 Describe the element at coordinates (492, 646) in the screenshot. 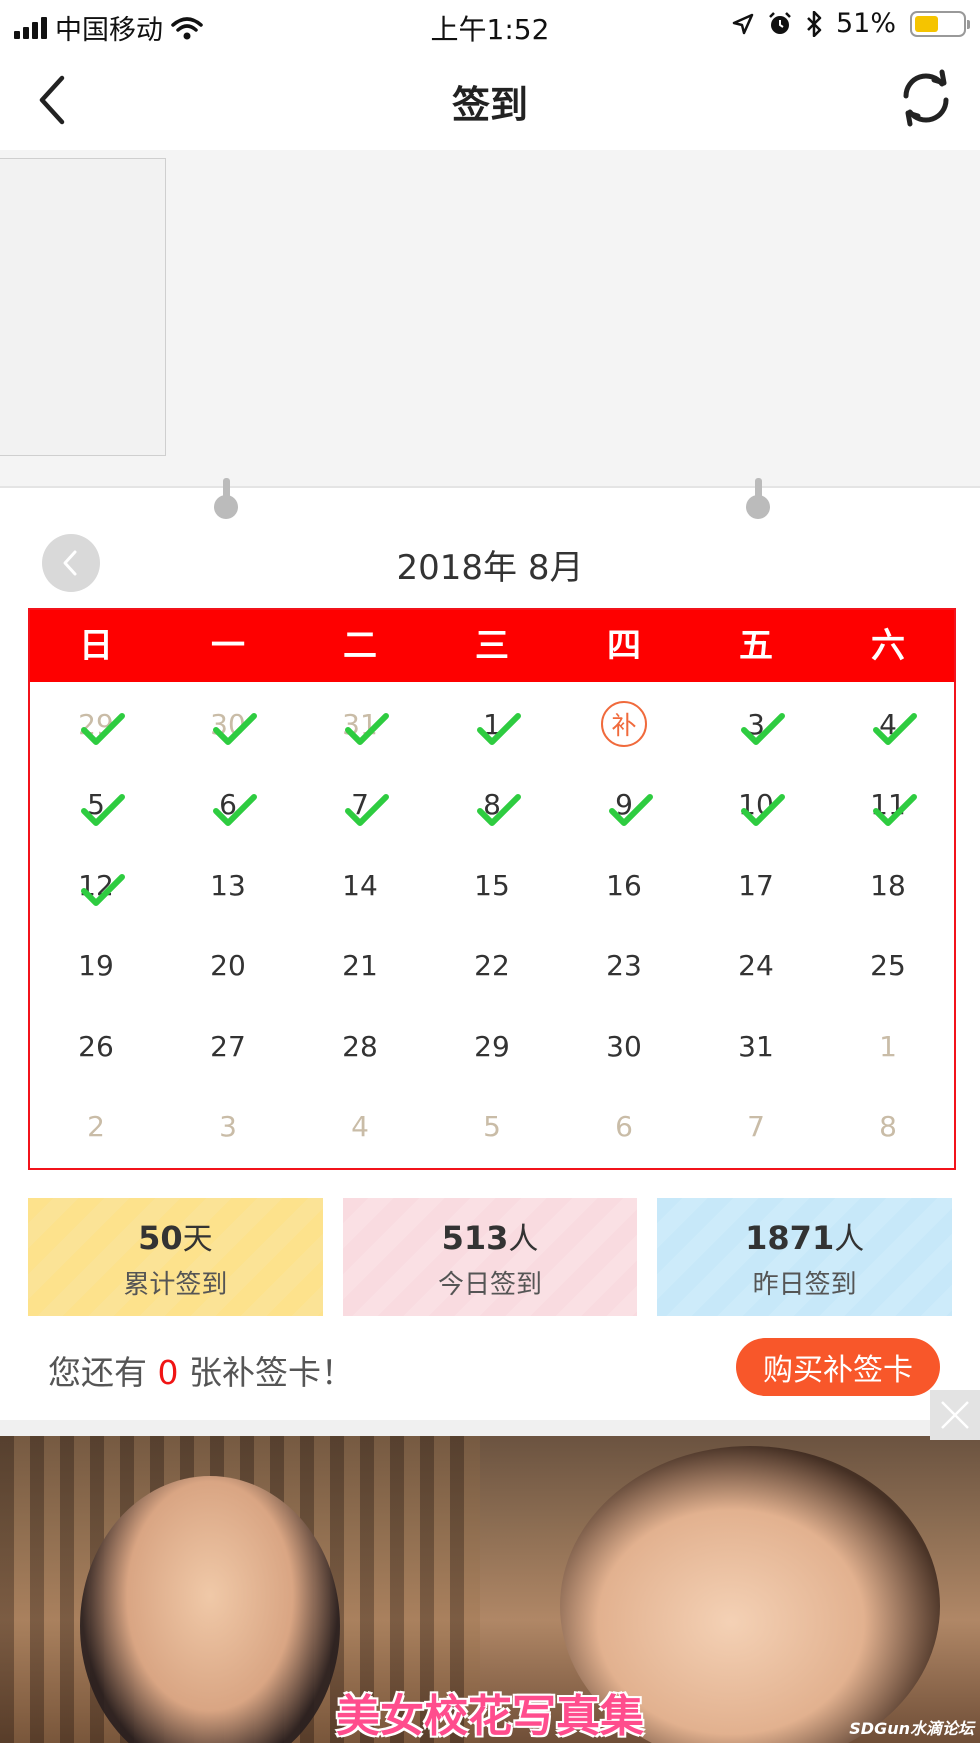

I see `weekday-wed: 三` at that location.